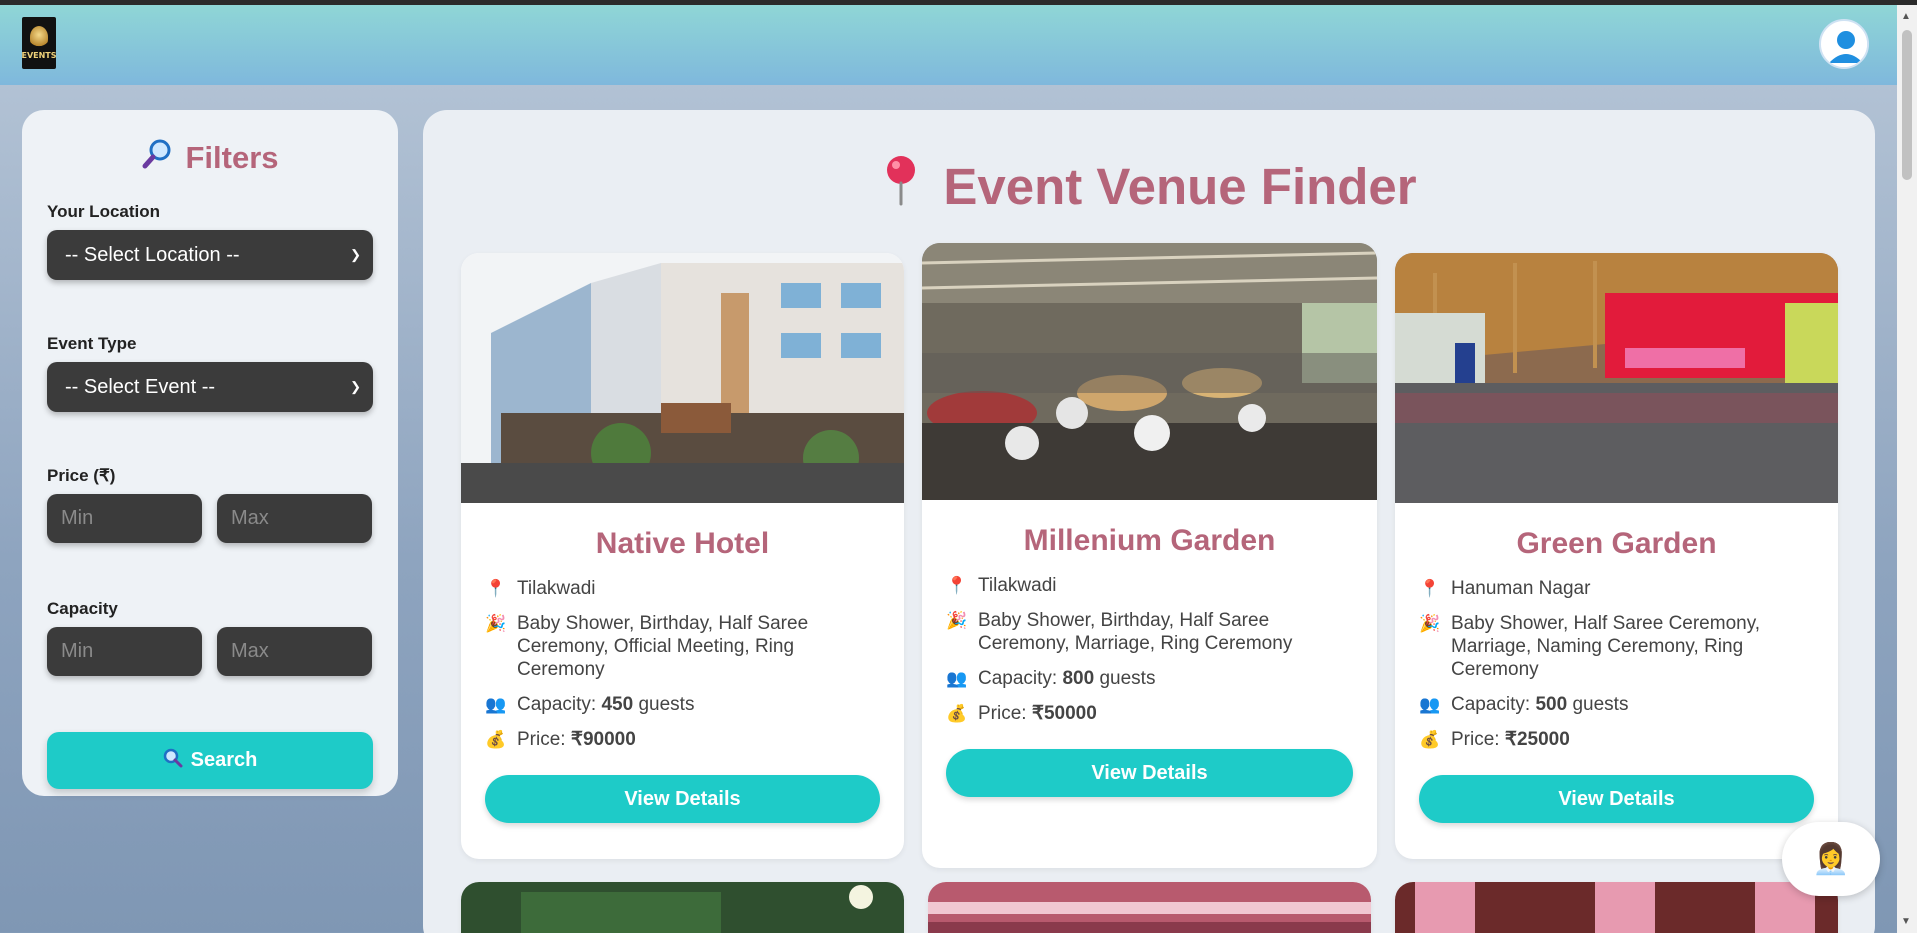  I want to click on filters-heading: Filters, so click(210, 158).